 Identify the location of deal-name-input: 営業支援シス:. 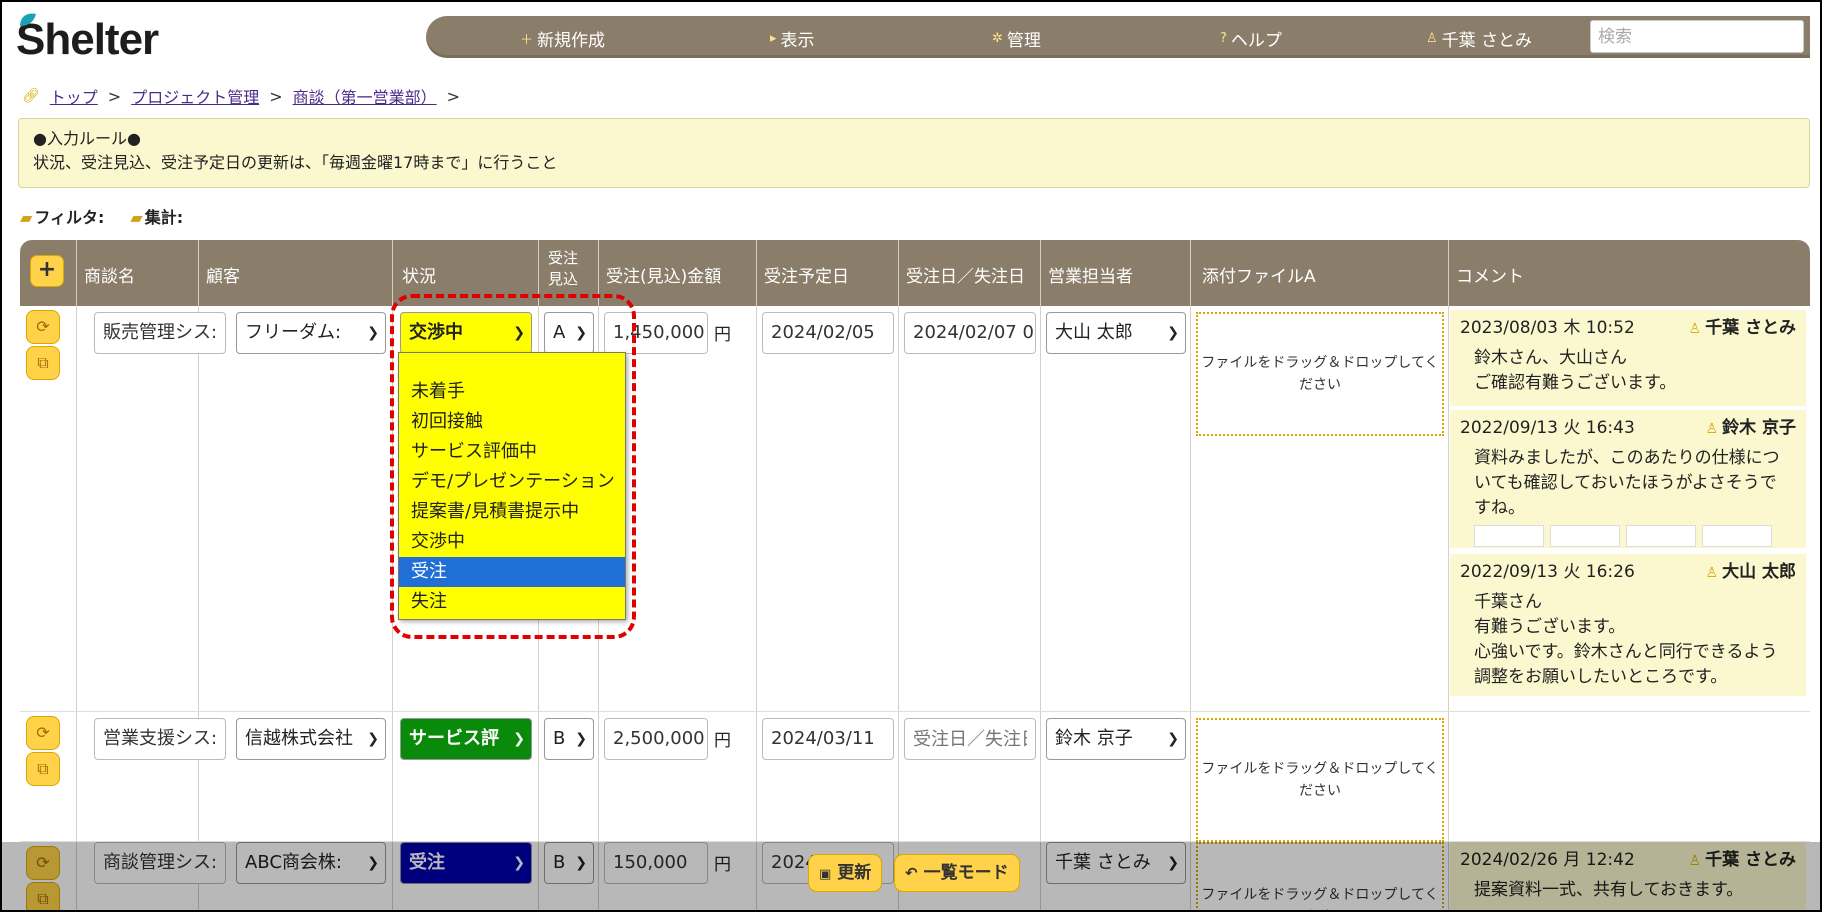
(160, 739).